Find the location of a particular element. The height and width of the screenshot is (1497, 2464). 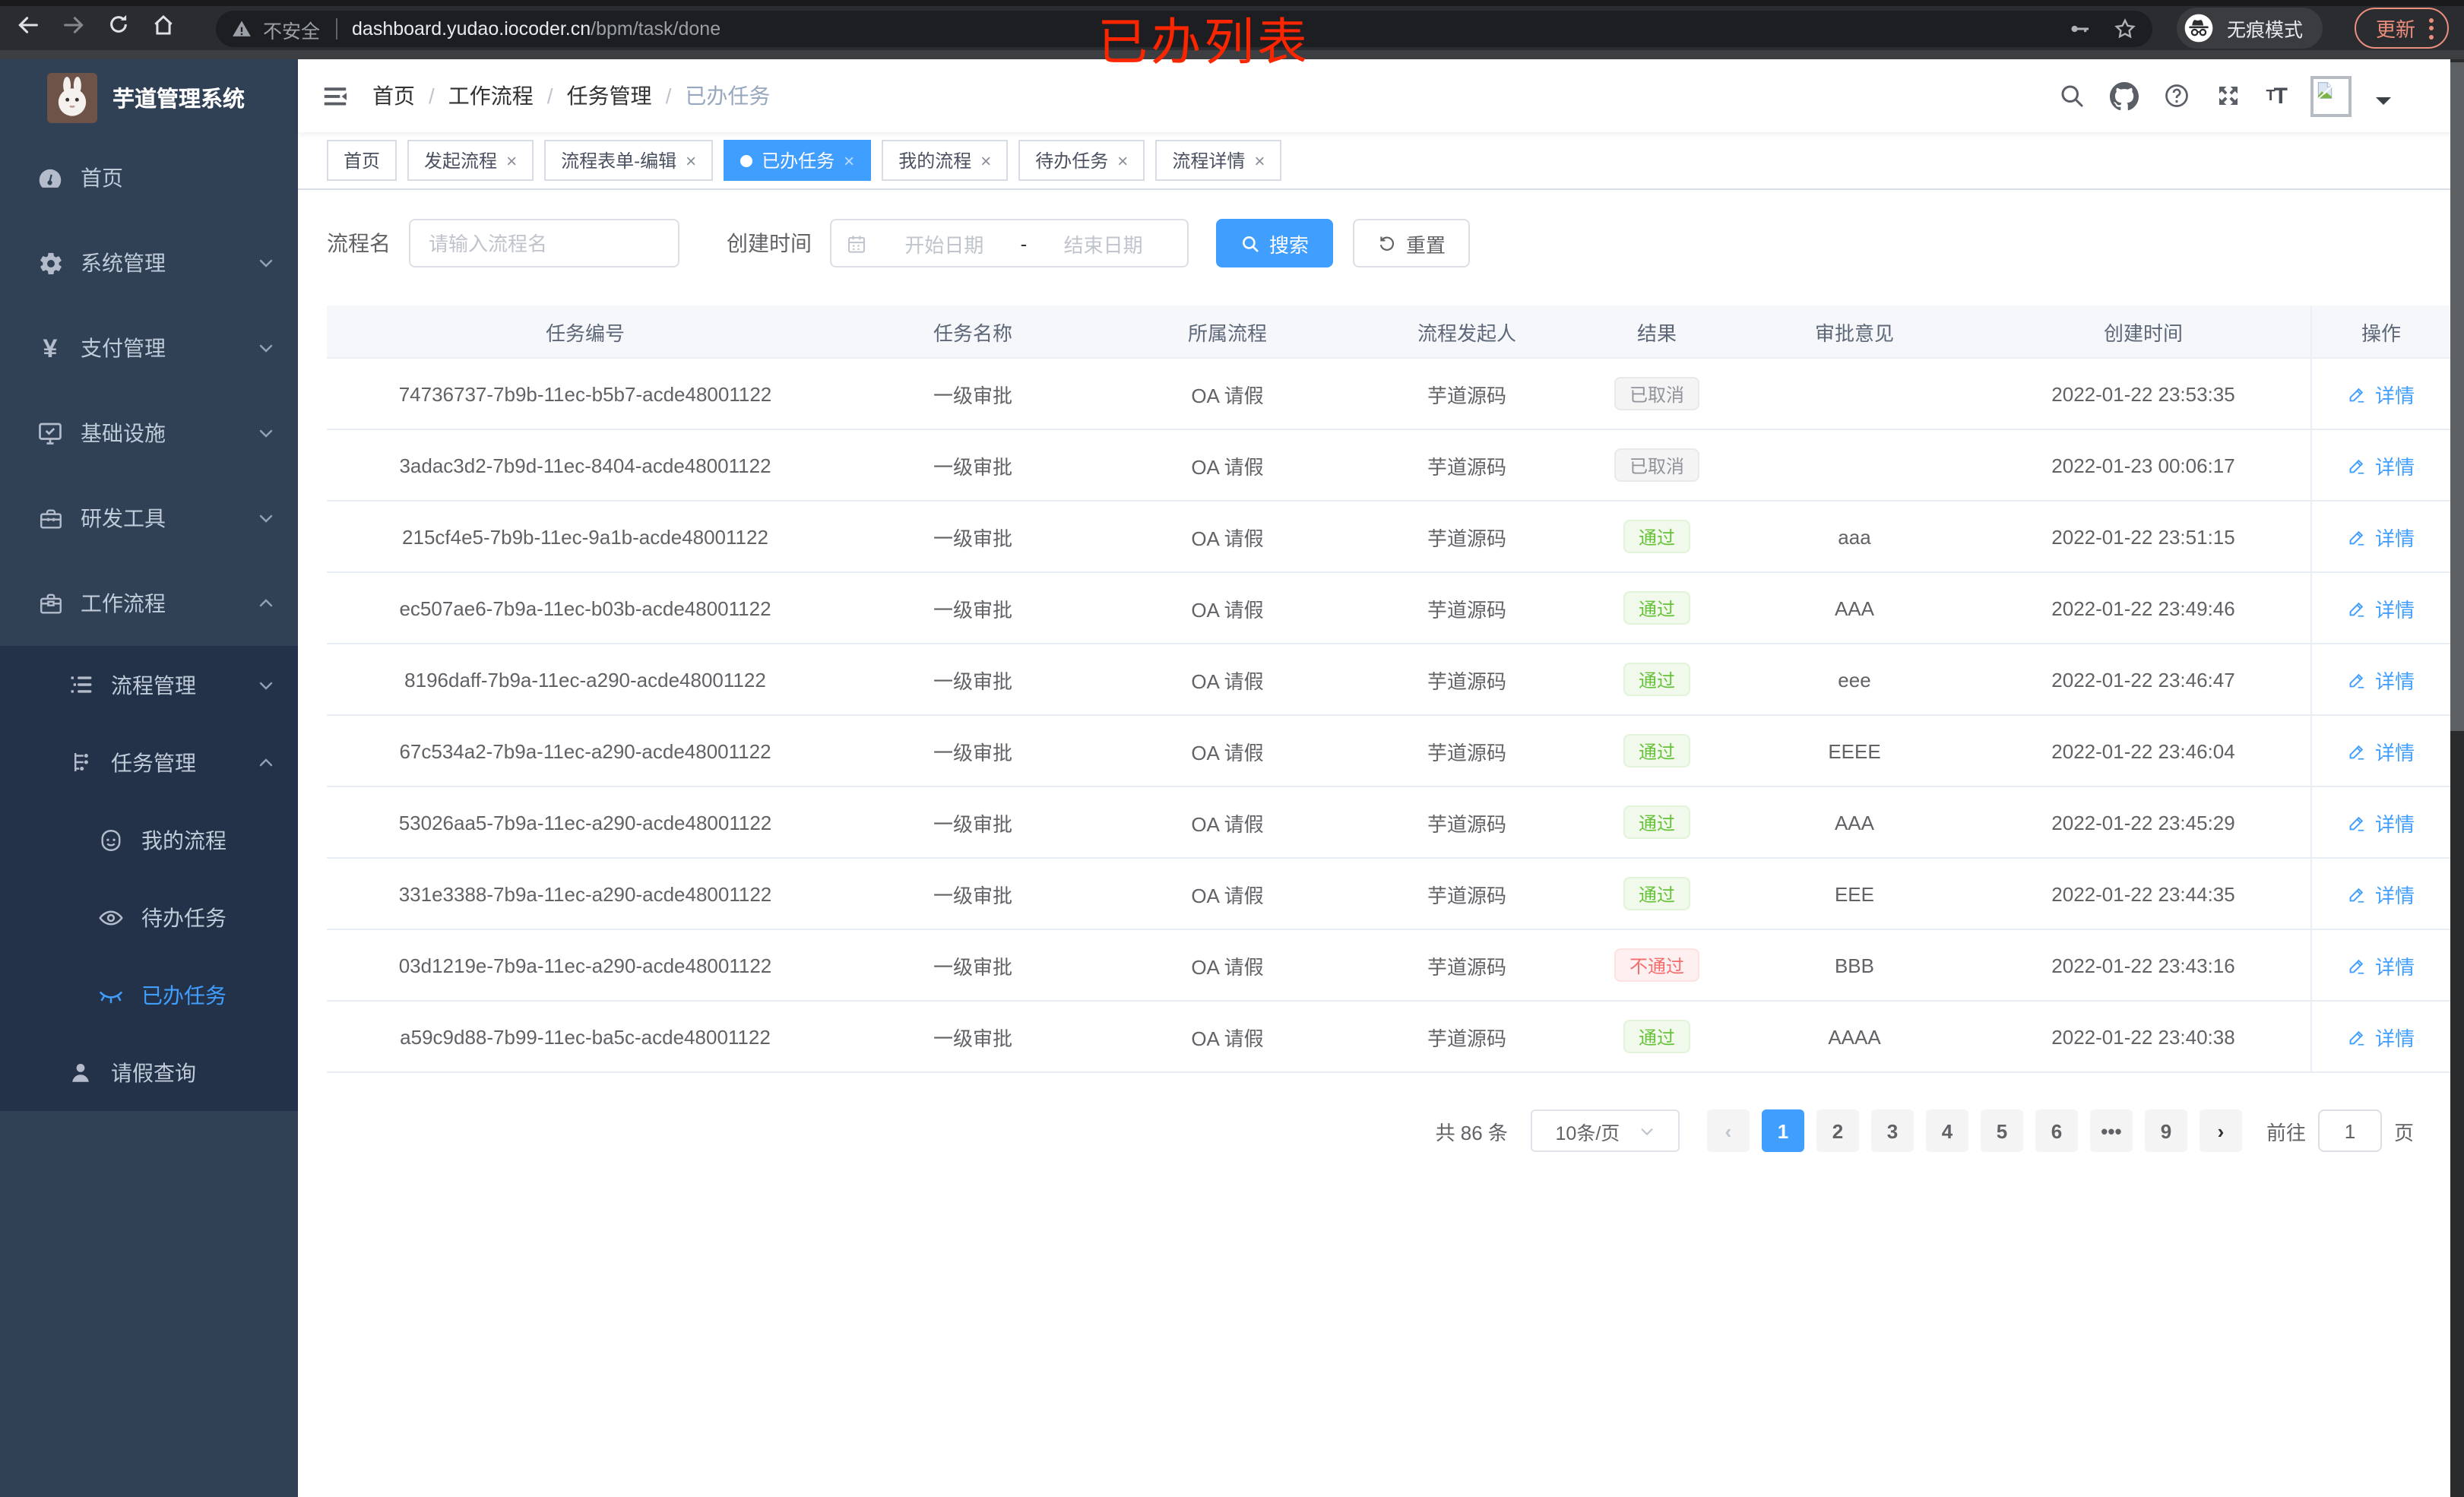

goto-page-input is located at coordinates (2349, 1130).